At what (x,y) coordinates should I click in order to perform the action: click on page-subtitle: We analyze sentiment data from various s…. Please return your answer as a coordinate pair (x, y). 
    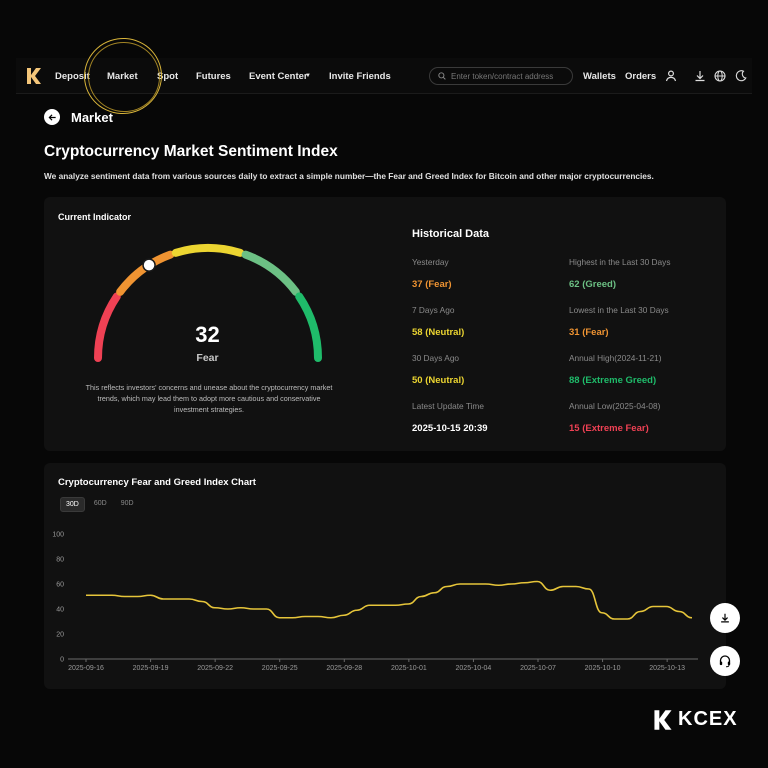
    Looking at the image, I should click on (349, 176).